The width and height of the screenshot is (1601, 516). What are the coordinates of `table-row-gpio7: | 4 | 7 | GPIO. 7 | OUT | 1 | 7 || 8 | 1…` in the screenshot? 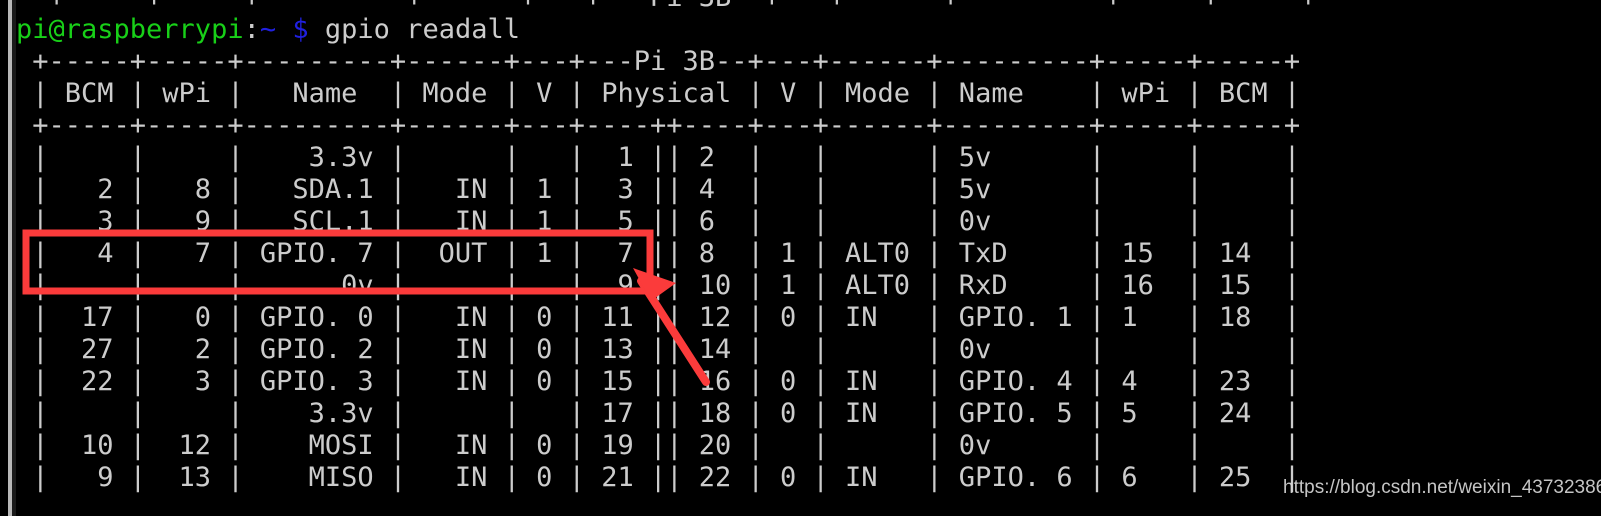 It's located at (658, 253).